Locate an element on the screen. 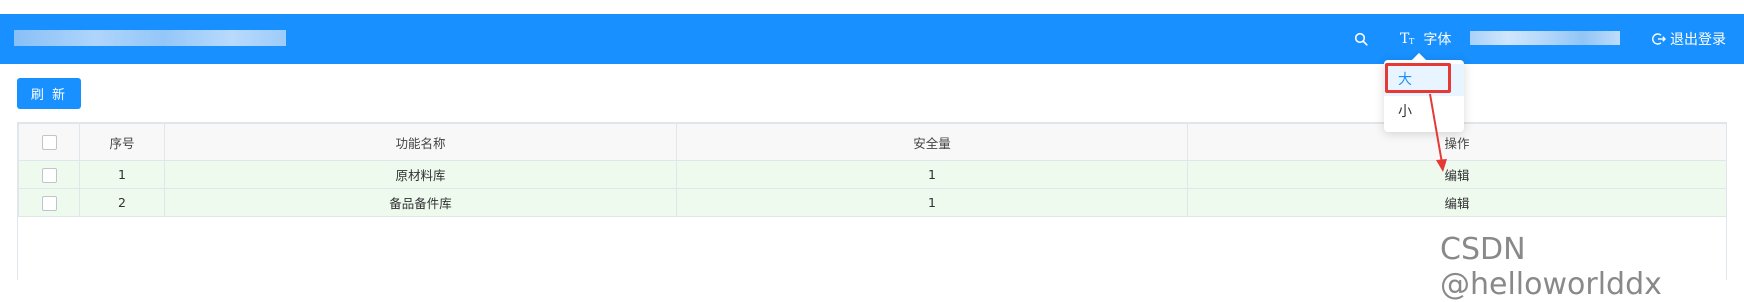 This screenshot has height=302, width=1744. cell-name: 备品备件库 is located at coordinates (420, 202).